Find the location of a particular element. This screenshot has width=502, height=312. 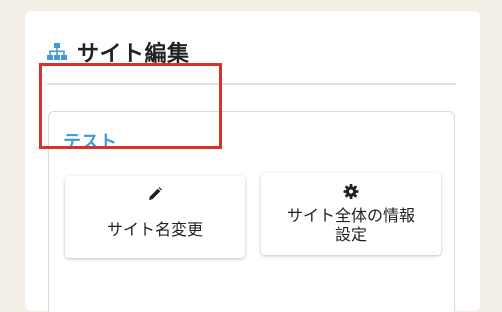

rename-site-label: サイト名変更 is located at coordinates (154, 229).